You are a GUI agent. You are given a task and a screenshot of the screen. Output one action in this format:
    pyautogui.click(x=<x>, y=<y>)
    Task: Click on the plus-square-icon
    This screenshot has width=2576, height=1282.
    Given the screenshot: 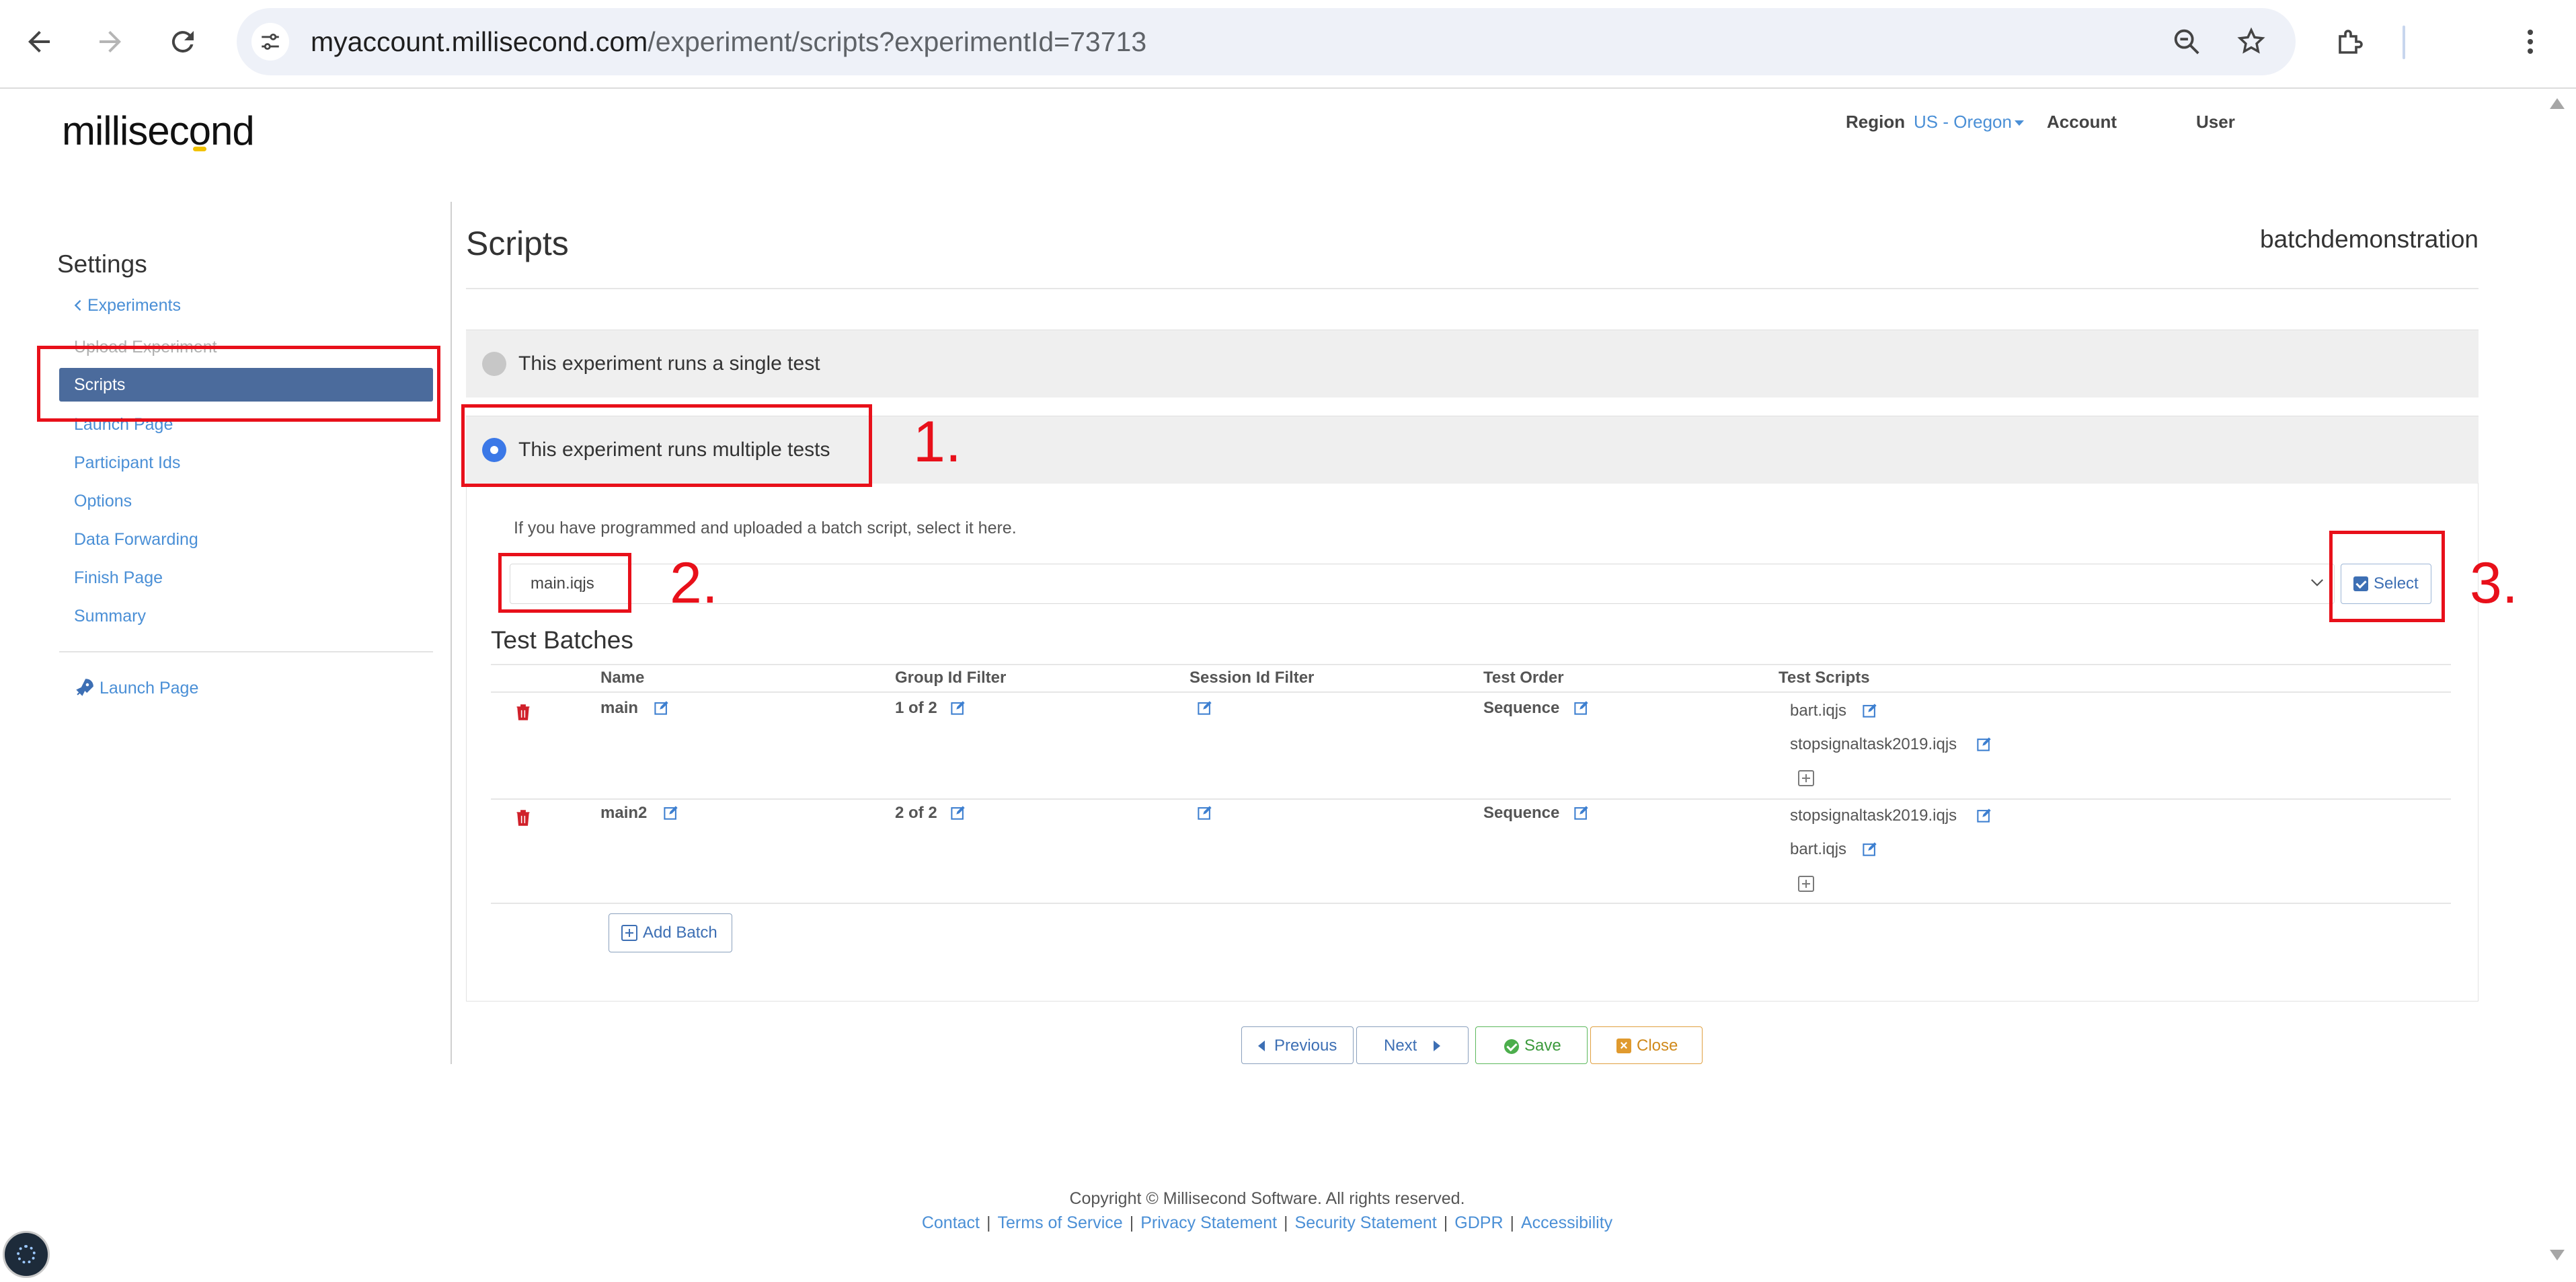 What is the action you would take?
    pyautogui.click(x=629, y=933)
    